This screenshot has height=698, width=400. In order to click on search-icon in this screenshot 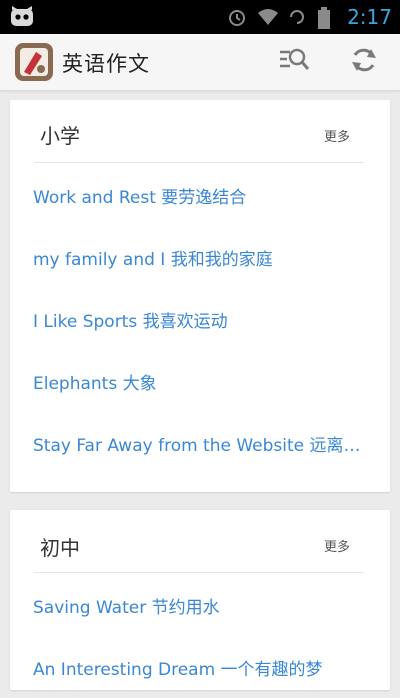, I will do `click(294, 62)`.